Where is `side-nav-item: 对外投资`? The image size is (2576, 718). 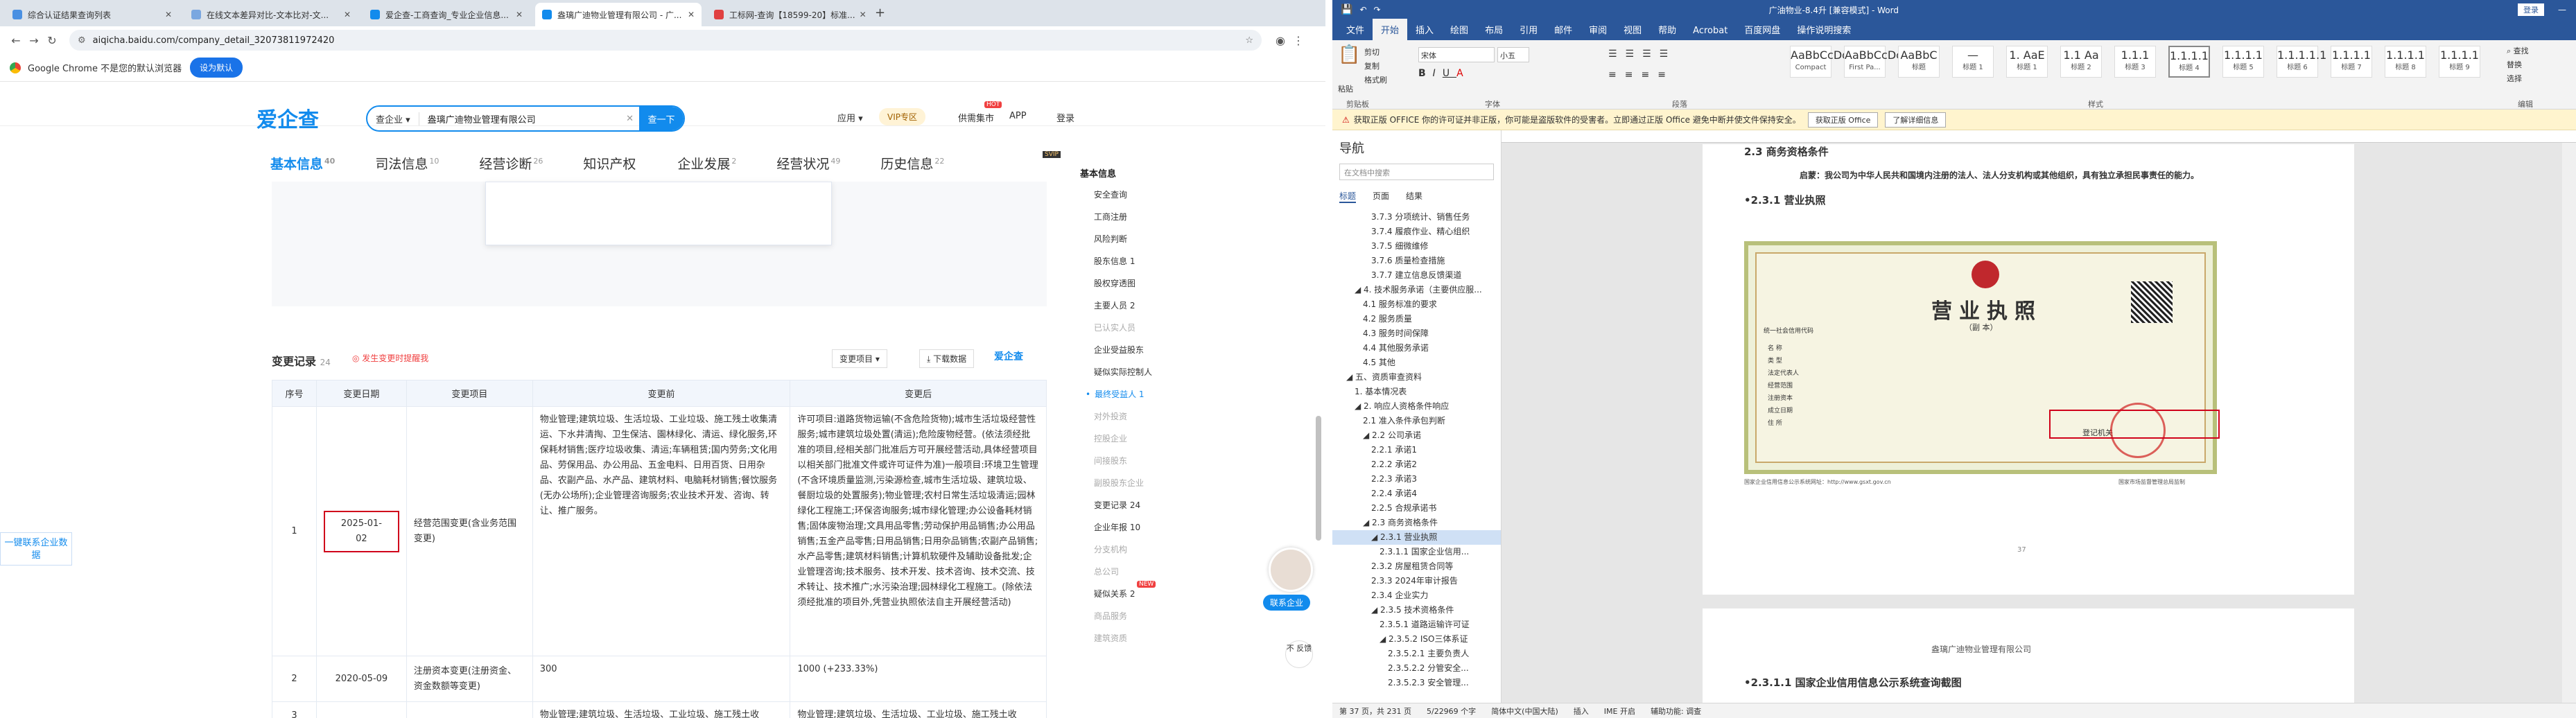 side-nav-item: 对外投资 is located at coordinates (1118, 421).